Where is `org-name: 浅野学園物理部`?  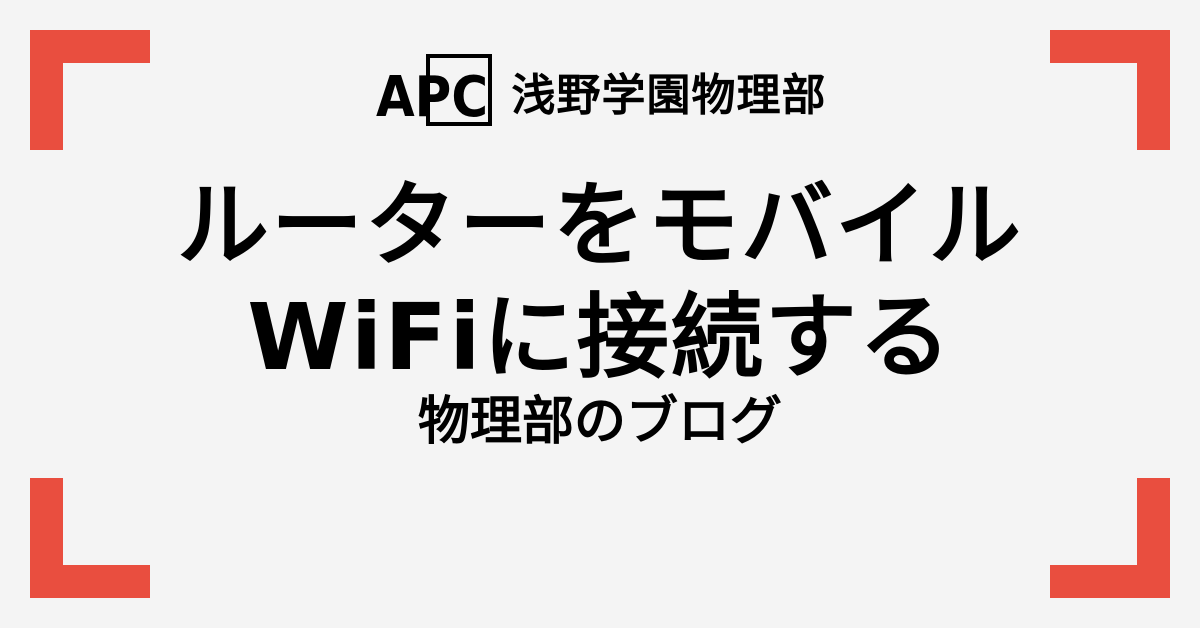
org-name: 浅野学園物理部 is located at coordinates (669, 95).